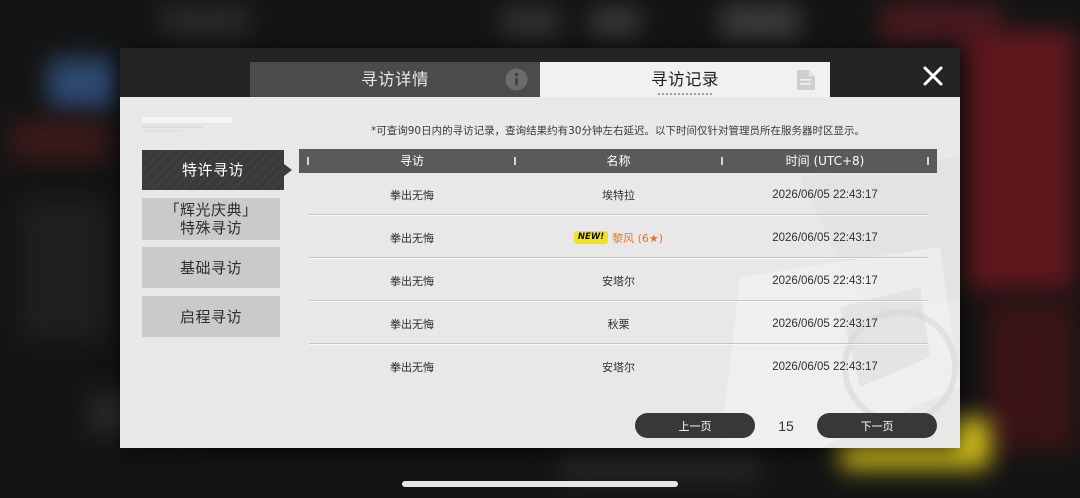 Image resolution: width=1080 pixels, height=498 pixels. I want to click on row-name: 秋栗, so click(618, 324).